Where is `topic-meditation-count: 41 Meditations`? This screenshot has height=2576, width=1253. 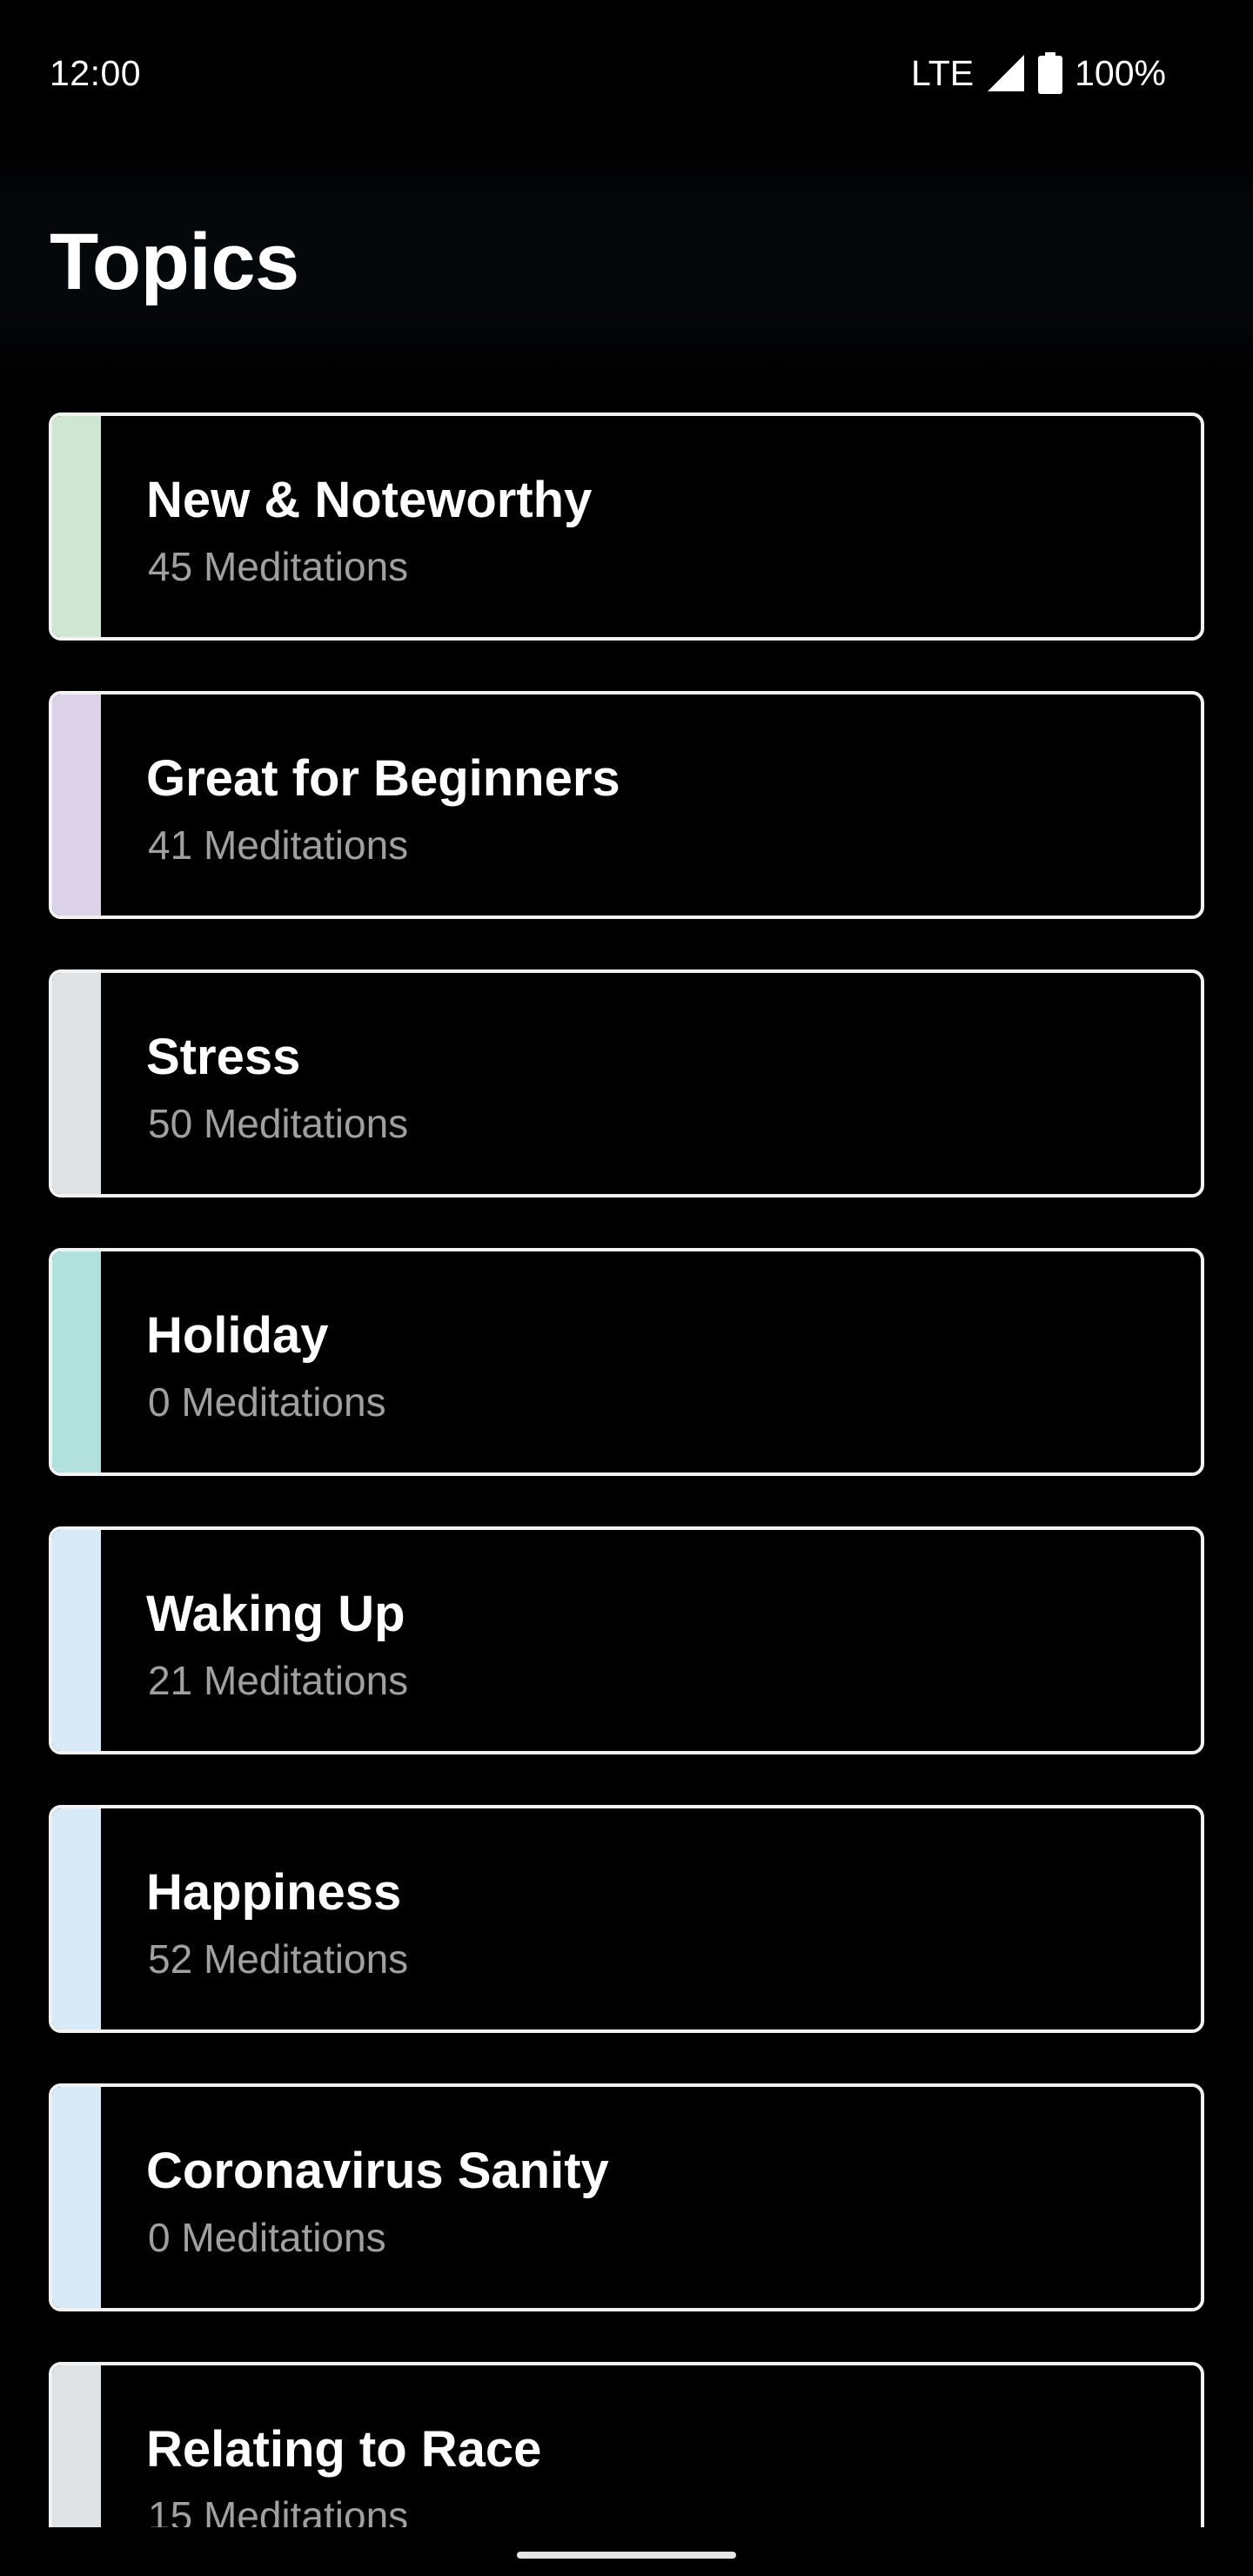
topic-meditation-count: 41 Meditations is located at coordinates (278, 845).